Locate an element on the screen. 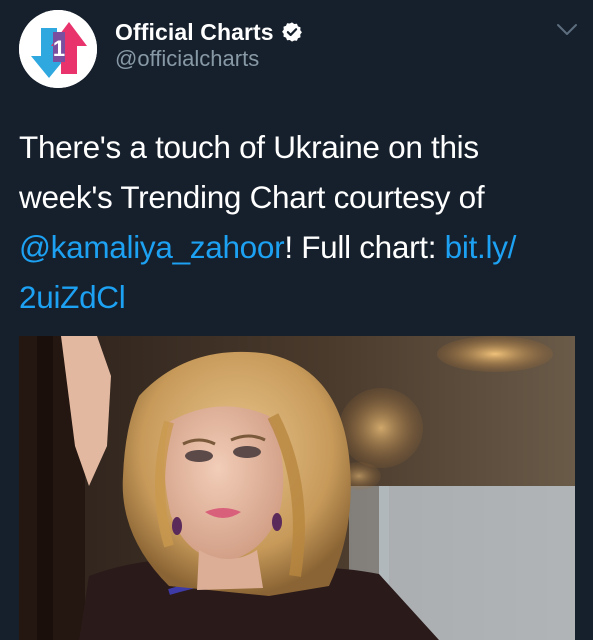  verified-badge-icon is located at coordinates (292, 32).